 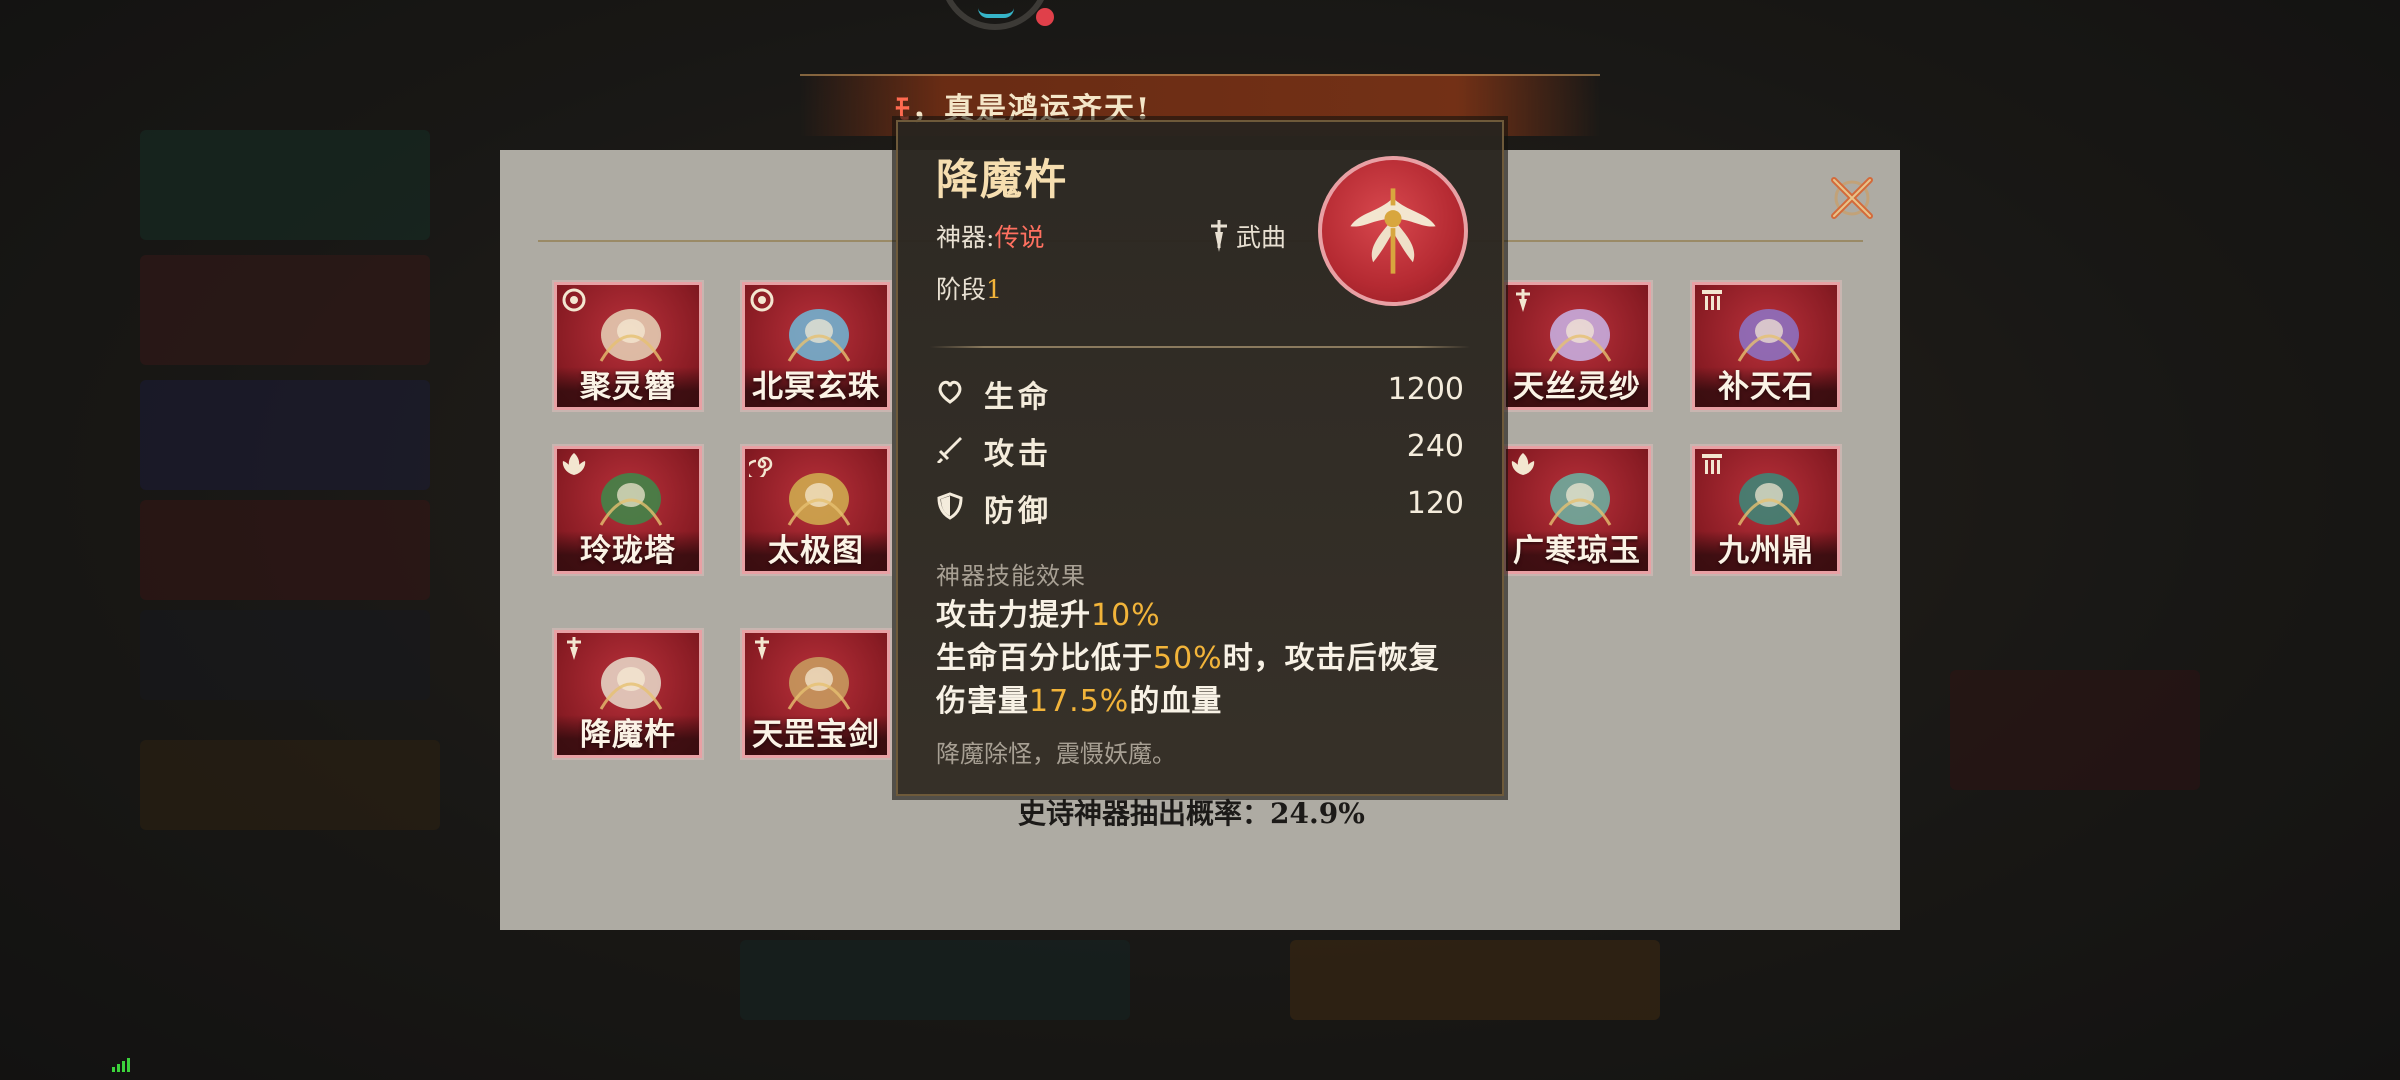 I want to click on epic-draw-rate: 史诗神器抽出概率：24.9%, so click(x=1191, y=813).